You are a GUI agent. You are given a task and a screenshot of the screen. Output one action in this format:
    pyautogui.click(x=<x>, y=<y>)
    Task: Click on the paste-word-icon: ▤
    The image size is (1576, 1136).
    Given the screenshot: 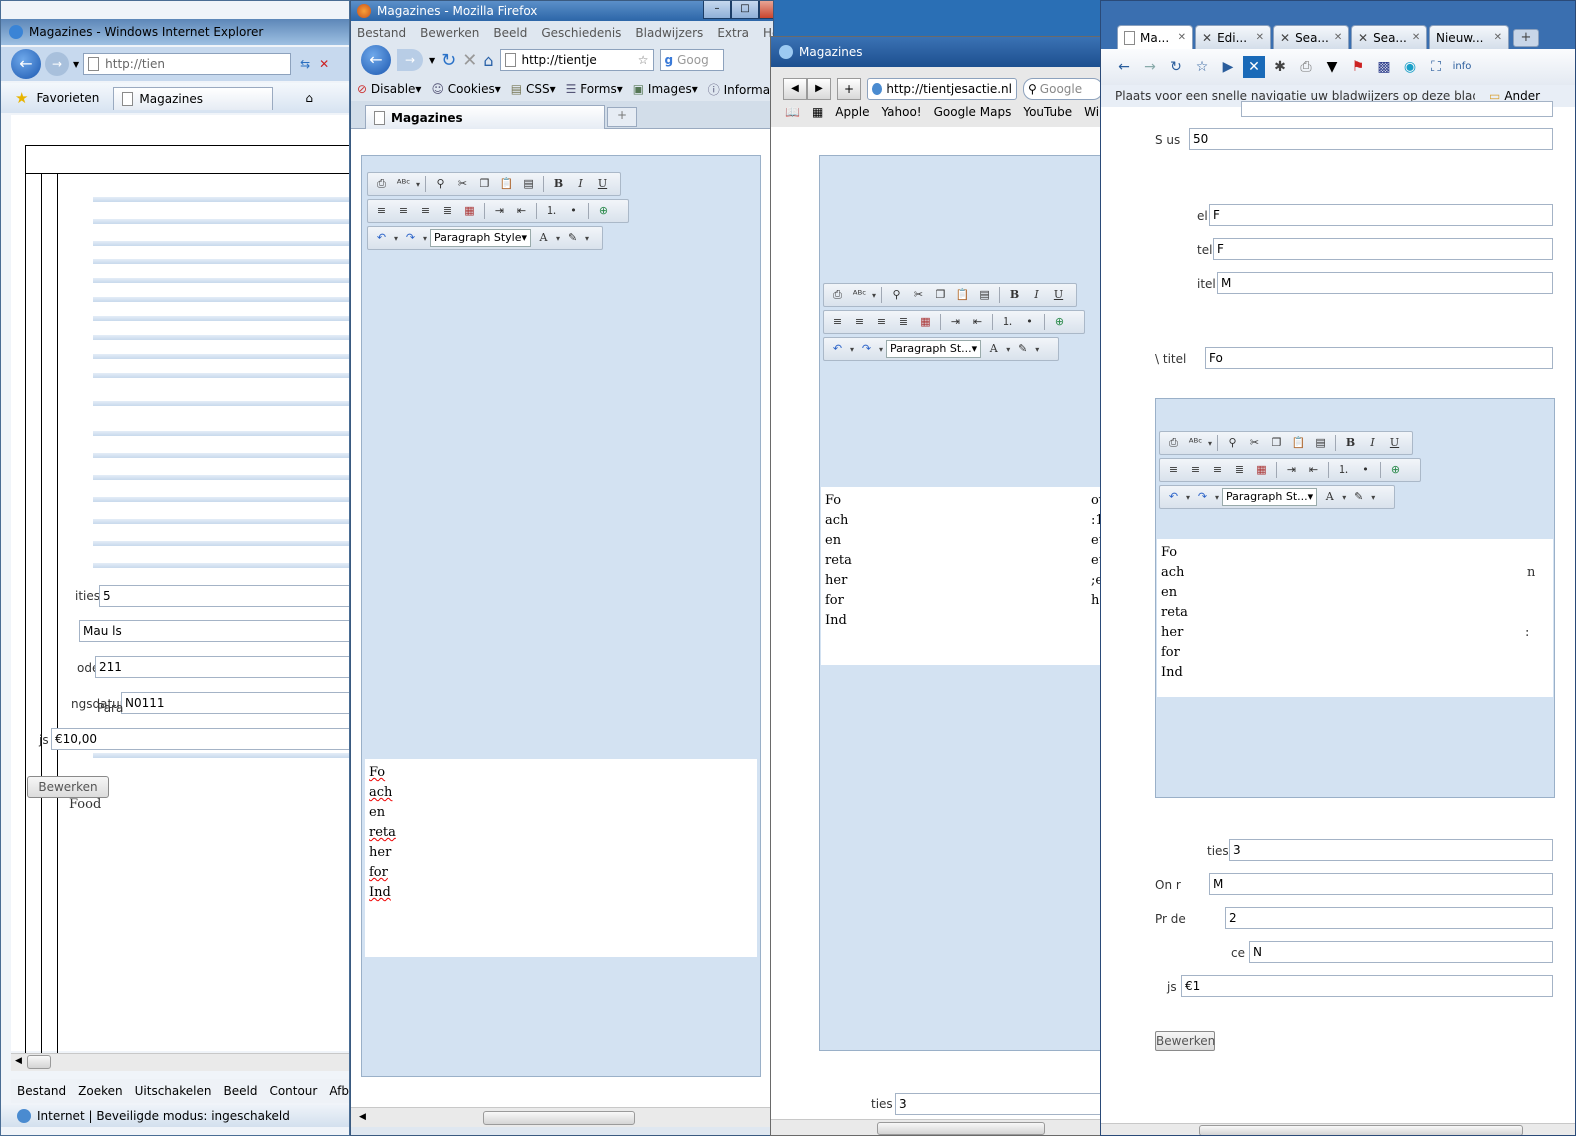 What is the action you would take?
    pyautogui.click(x=984, y=295)
    